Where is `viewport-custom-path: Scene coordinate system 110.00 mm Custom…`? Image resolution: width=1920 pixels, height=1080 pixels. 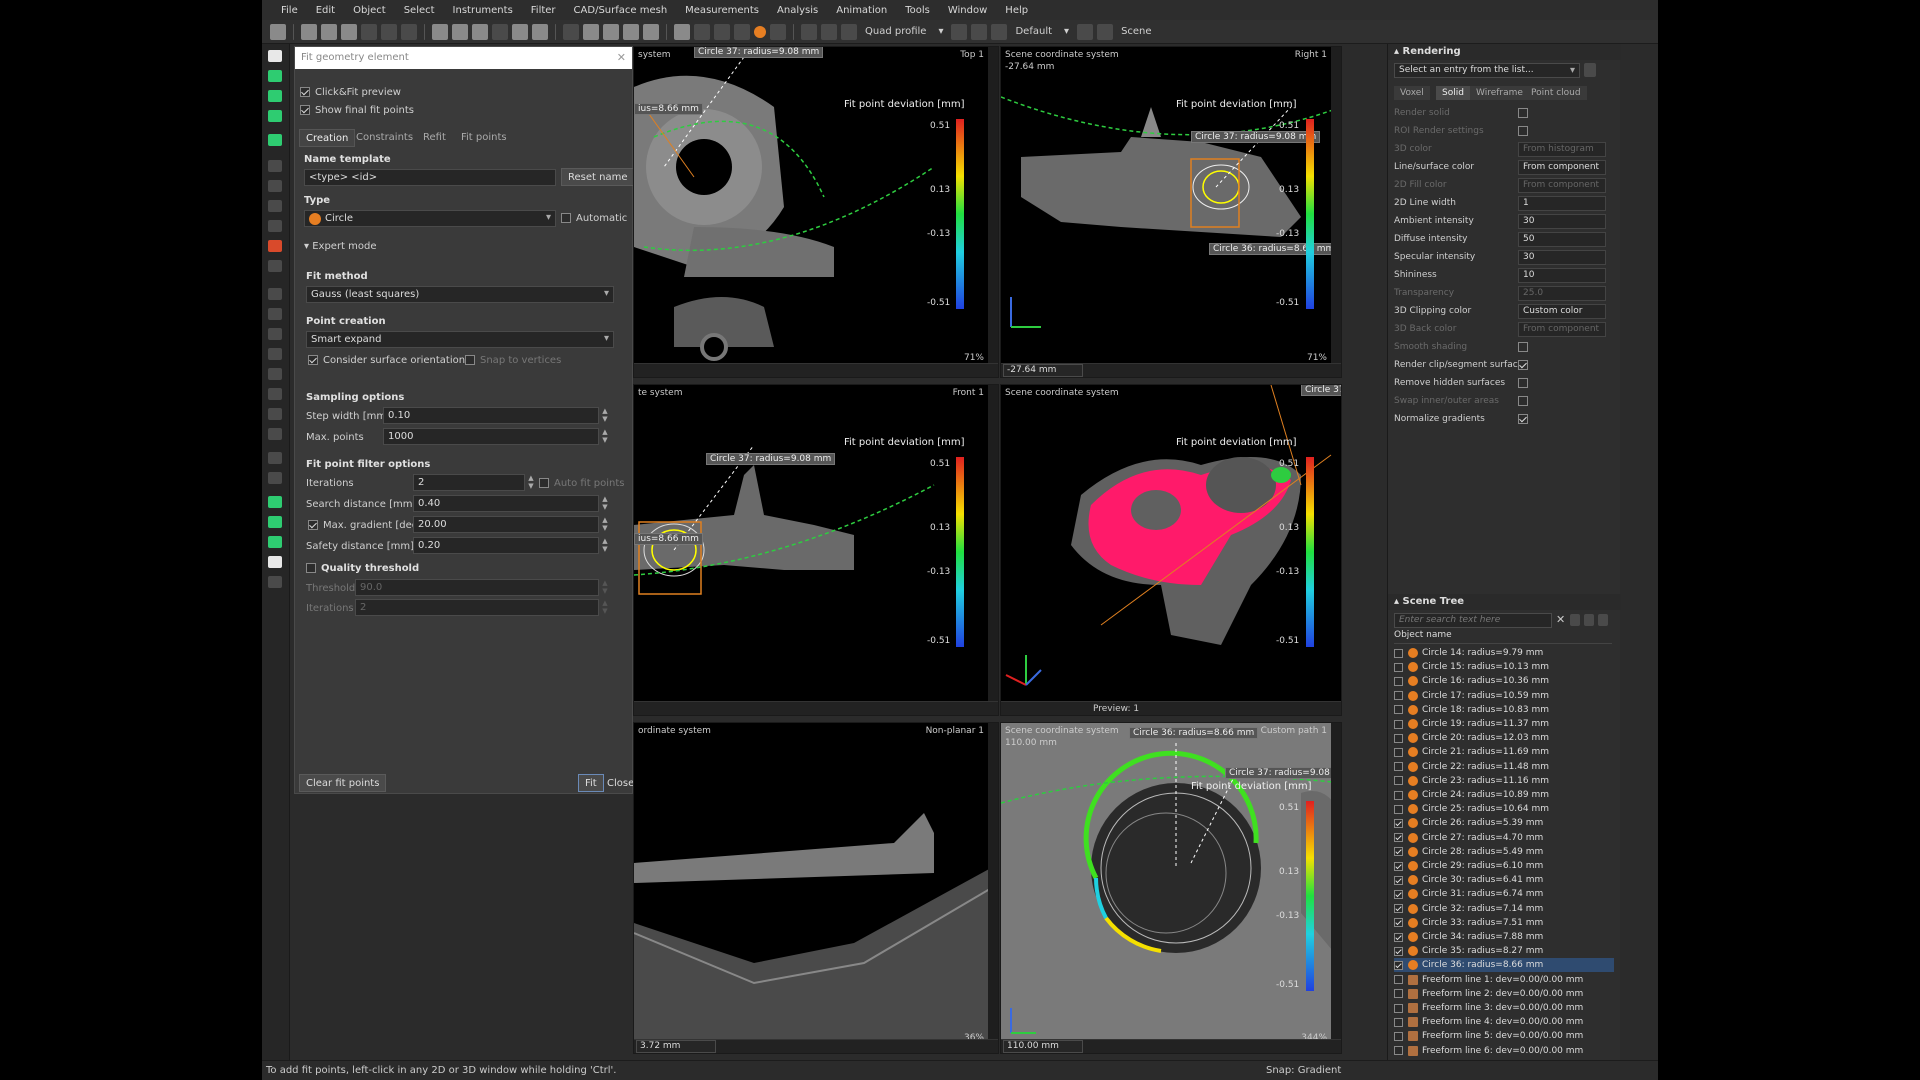 viewport-custom-path: Scene coordinate system 110.00 mm Custom… is located at coordinates (1171, 888).